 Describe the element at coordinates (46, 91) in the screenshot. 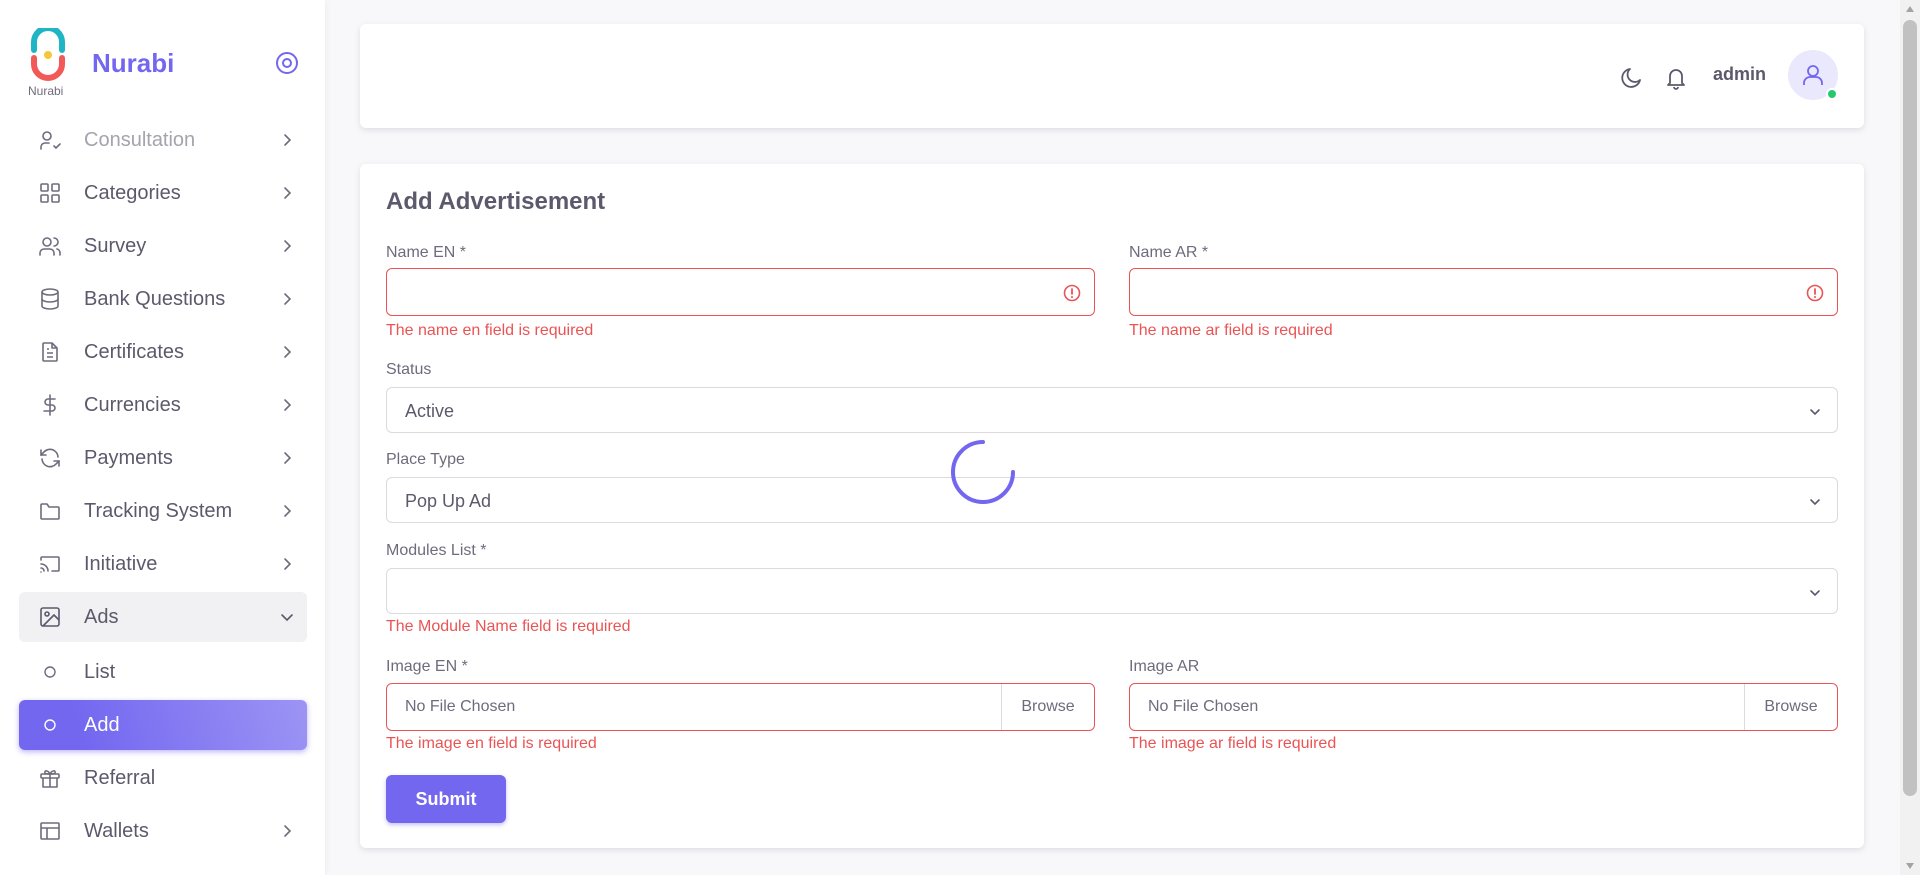

I see `brand-logo-text: Nurabi` at that location.